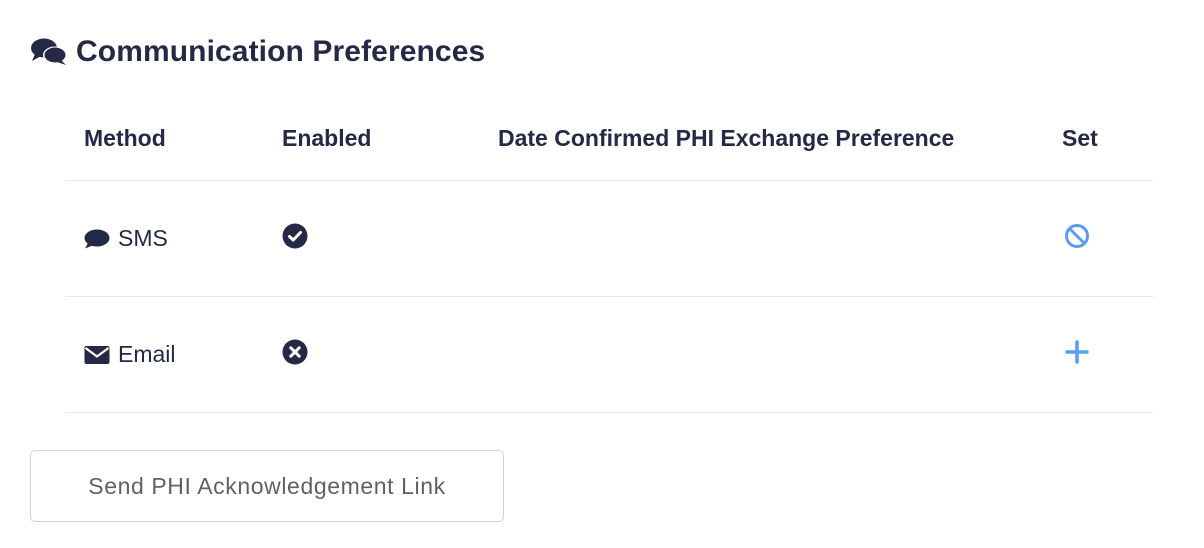  I want to click on column-header-set: Set, so click(1107, 138).